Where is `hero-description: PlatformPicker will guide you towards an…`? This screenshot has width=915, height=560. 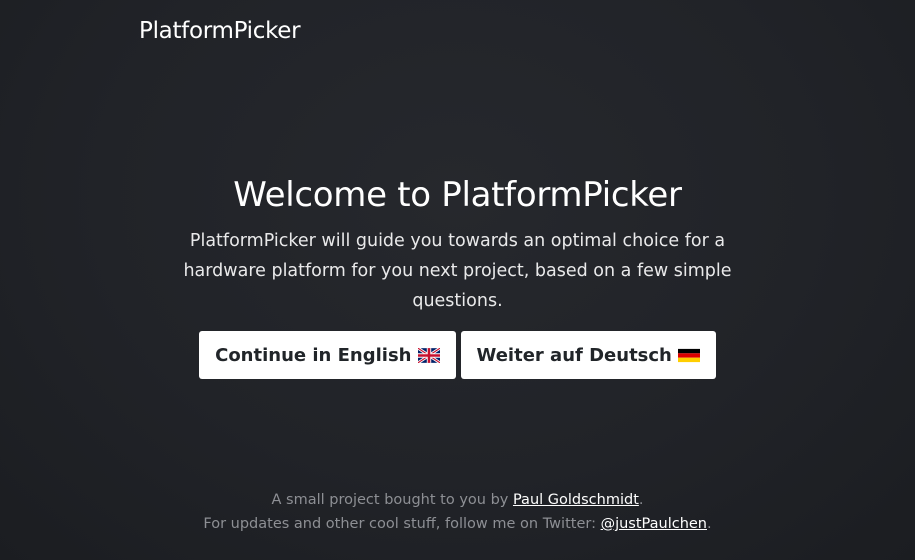
hero-description: PlatformPicker will guide you towards an… is located at coordinates (457, 271).